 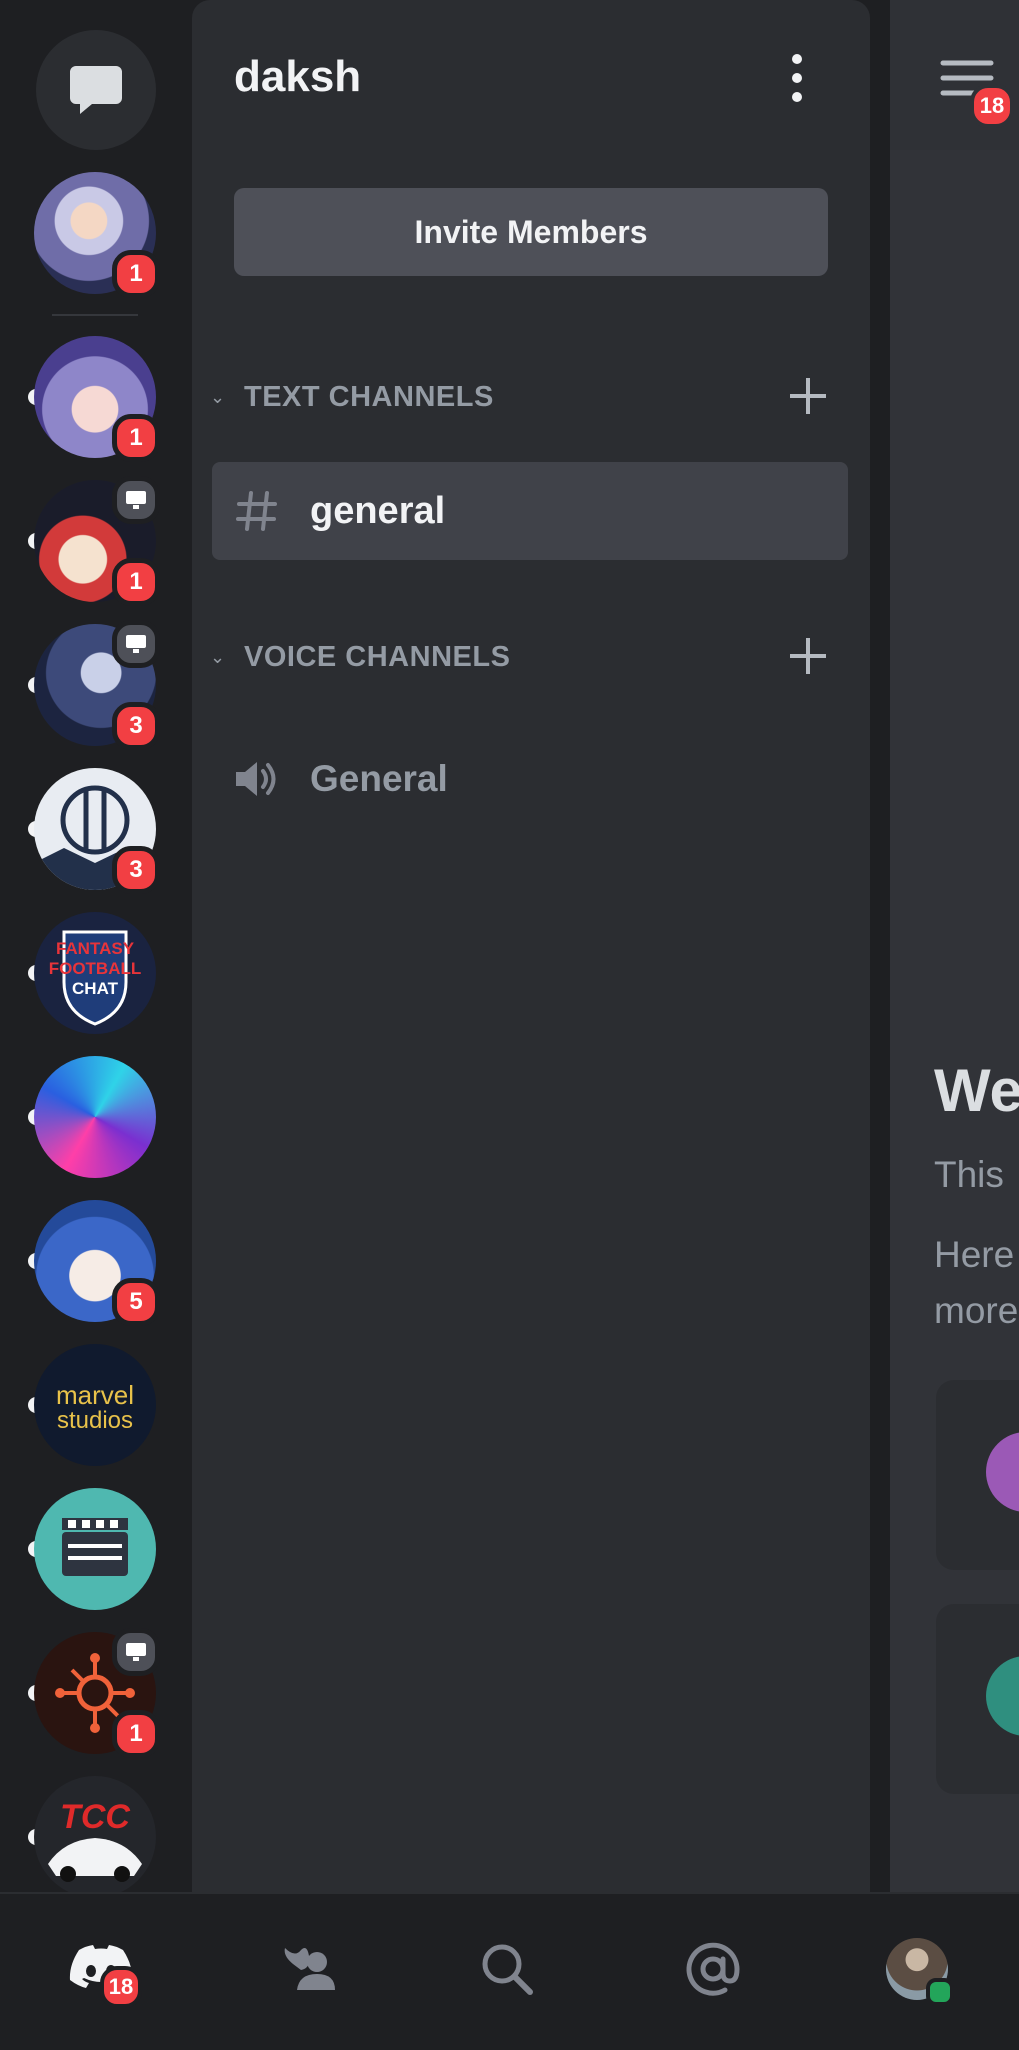 I want to click on server-avatar: marvel studios, so click(x=95, y=1405).